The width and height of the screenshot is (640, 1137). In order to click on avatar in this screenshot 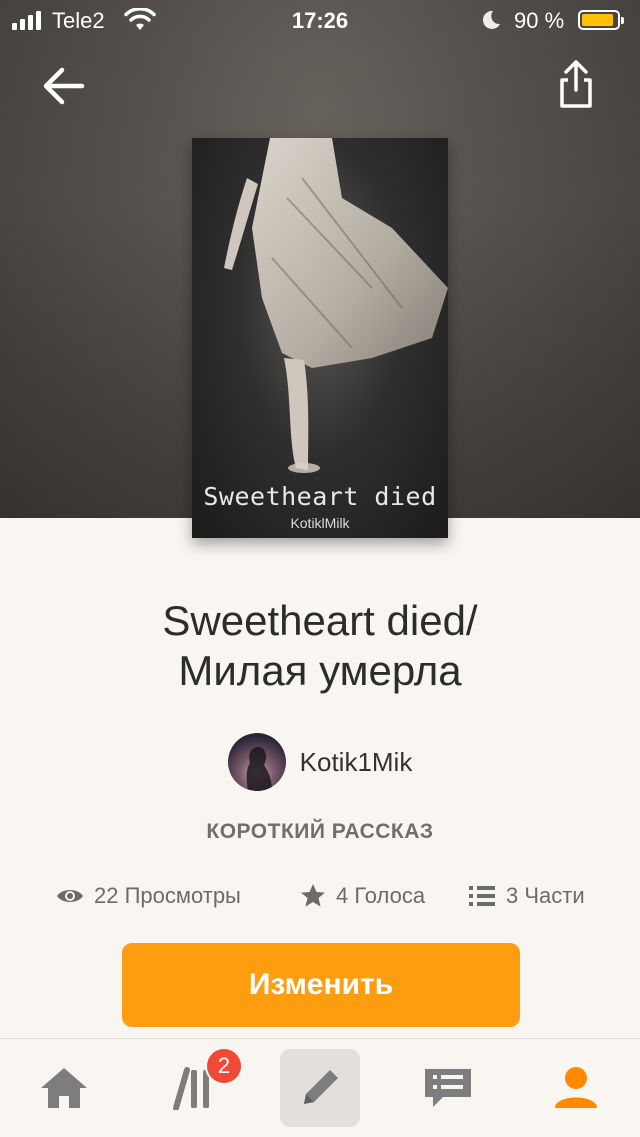, I will do `click(256, 762)`.